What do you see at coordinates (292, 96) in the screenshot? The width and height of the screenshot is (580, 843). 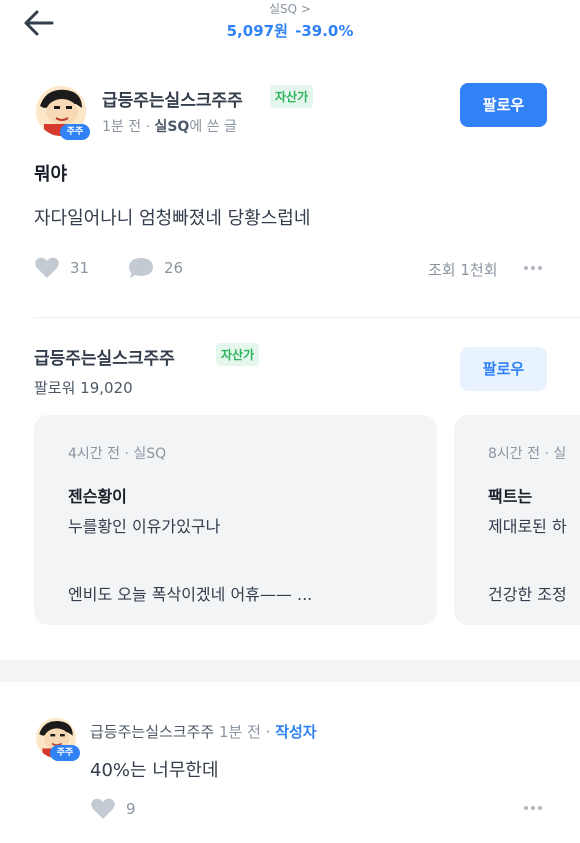 I see `asset-holder-tag: 자산가` at bounding box center [292, 96].